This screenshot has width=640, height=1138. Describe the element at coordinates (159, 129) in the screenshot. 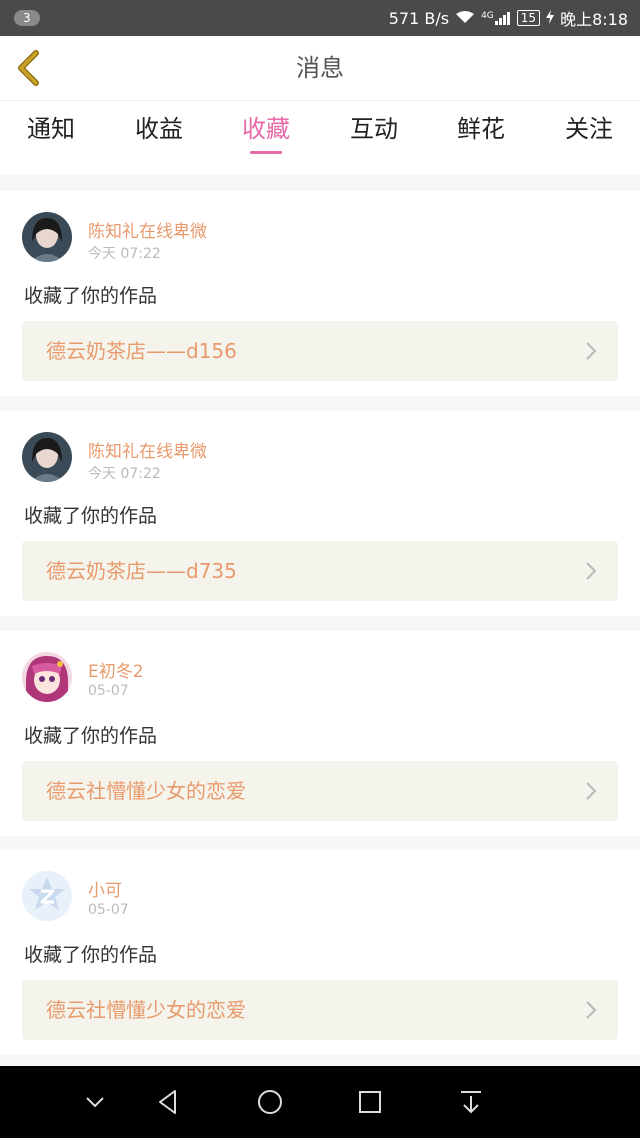

I see `tab-label: 收益` at that location.